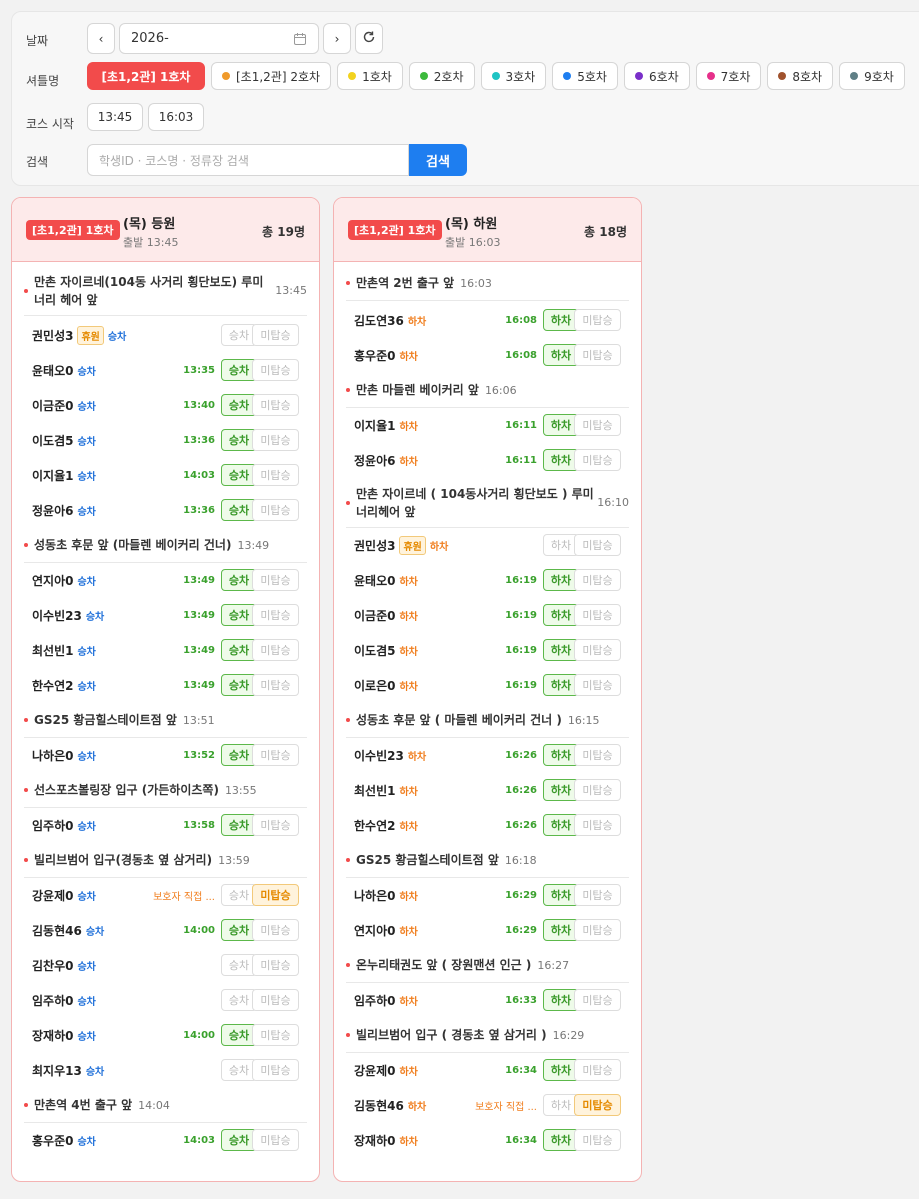 The height and width of the screenshot is (1199, 919). I want to click on student-name-cell: 이도겸5 하차, so click(386, 650).